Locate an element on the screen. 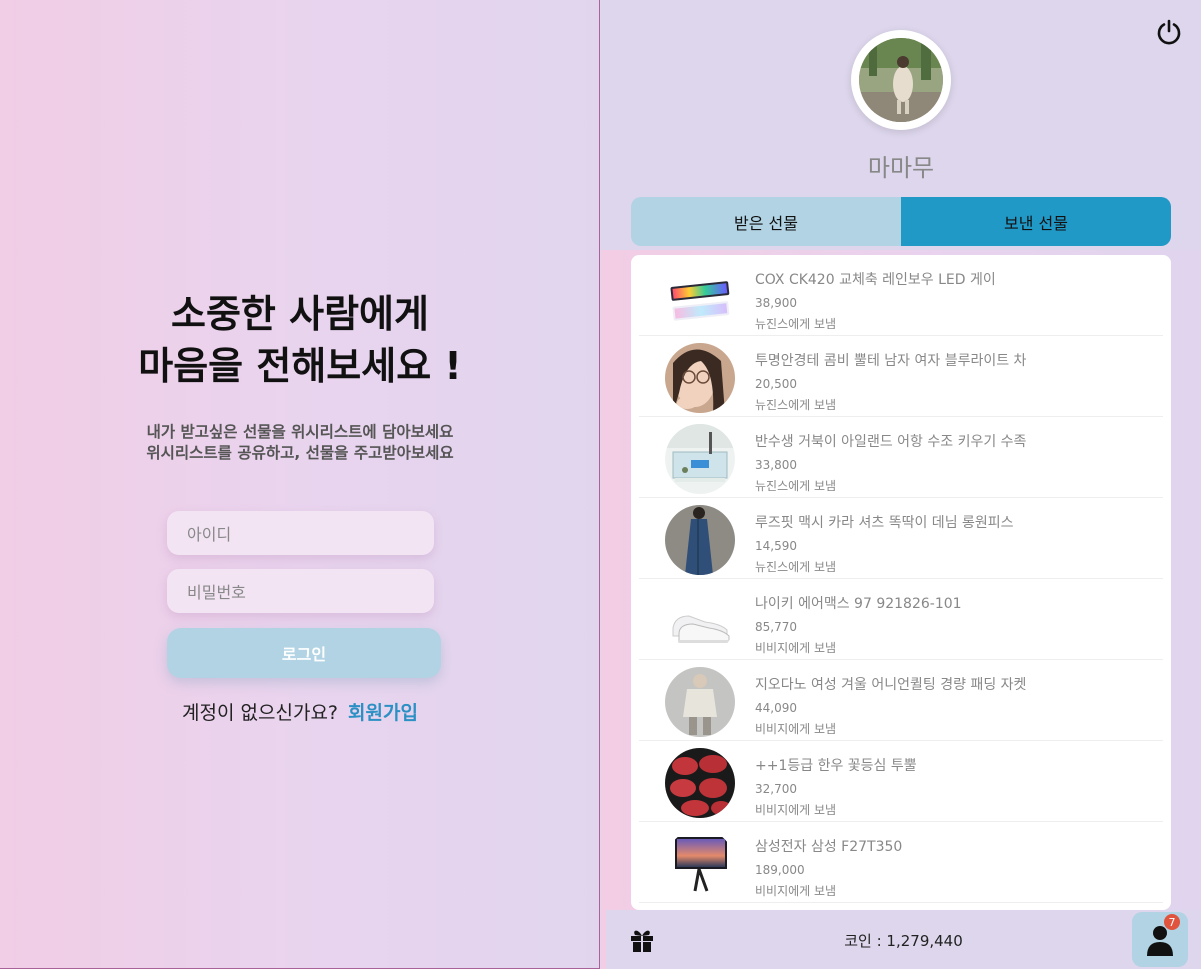 The image size is (1201, 969). password-input: 비밀번호 is located at coordinates (300, 591).